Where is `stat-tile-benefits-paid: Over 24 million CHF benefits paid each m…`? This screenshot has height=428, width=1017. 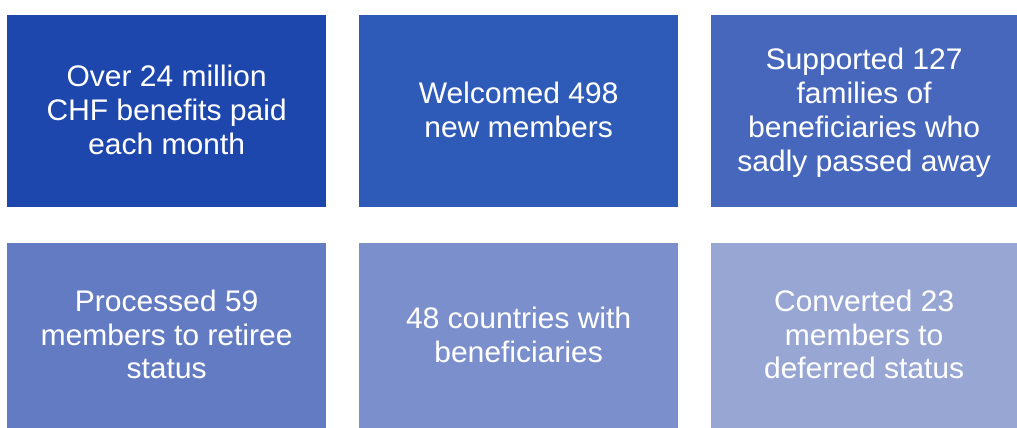
stat-tile-benefits-paid: Over 24 million CHF benefits paid each m… is located at coordinates (166, 111).